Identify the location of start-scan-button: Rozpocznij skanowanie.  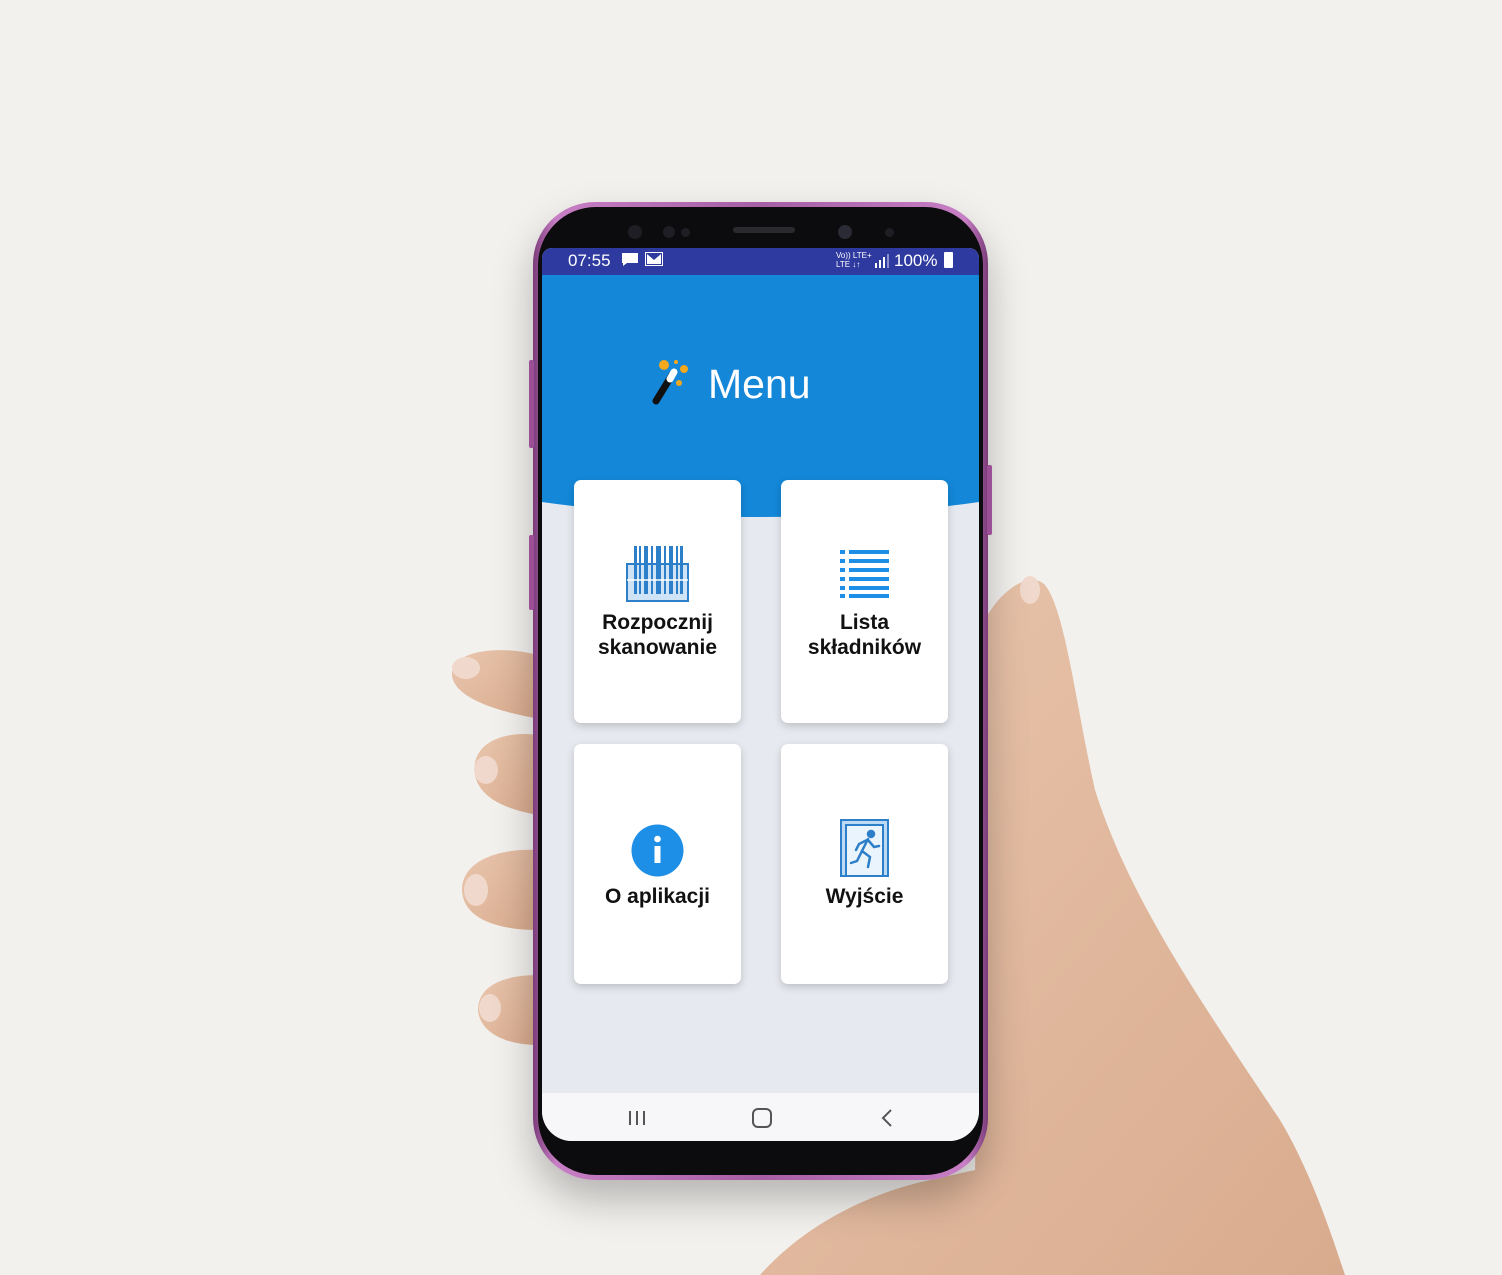
(657, 601).